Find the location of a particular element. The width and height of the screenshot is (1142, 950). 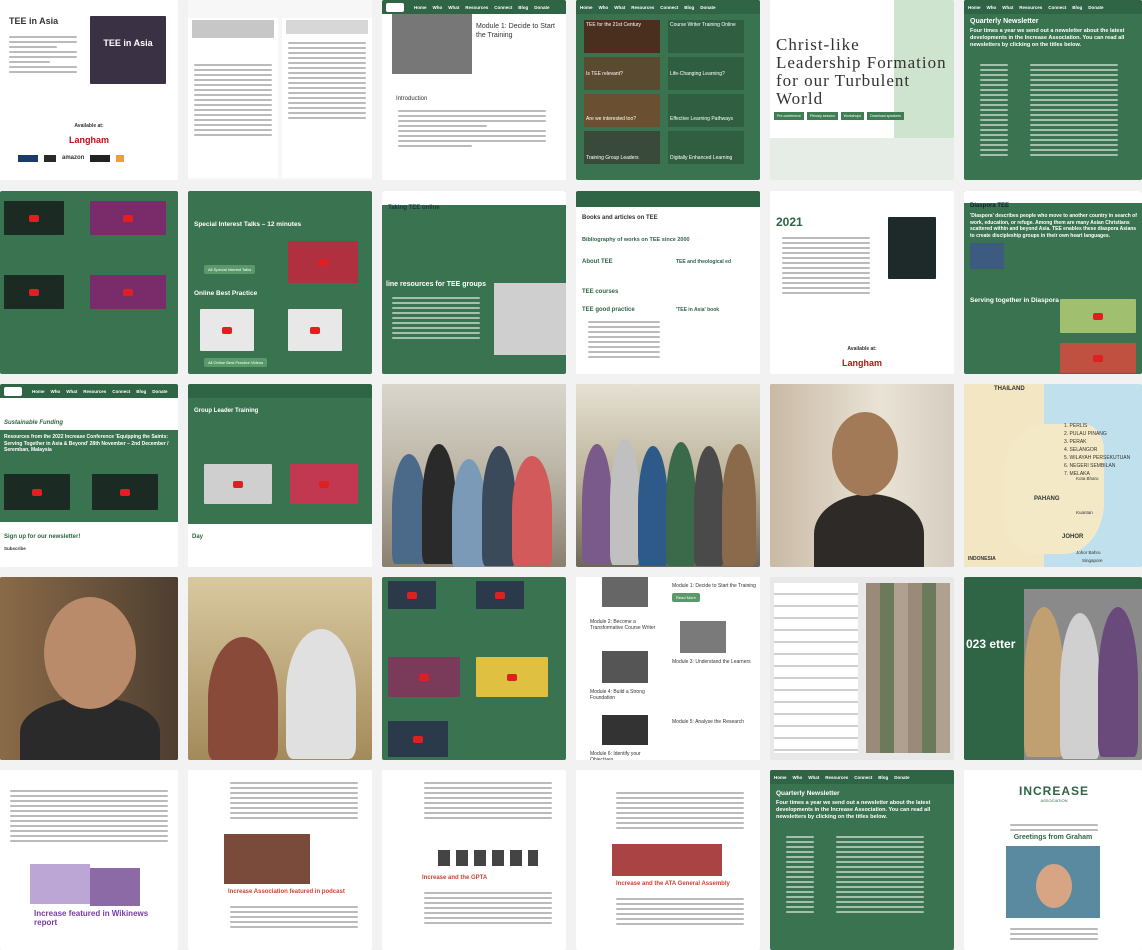

result-tile-article-pages is located at coordinates (280, 90).